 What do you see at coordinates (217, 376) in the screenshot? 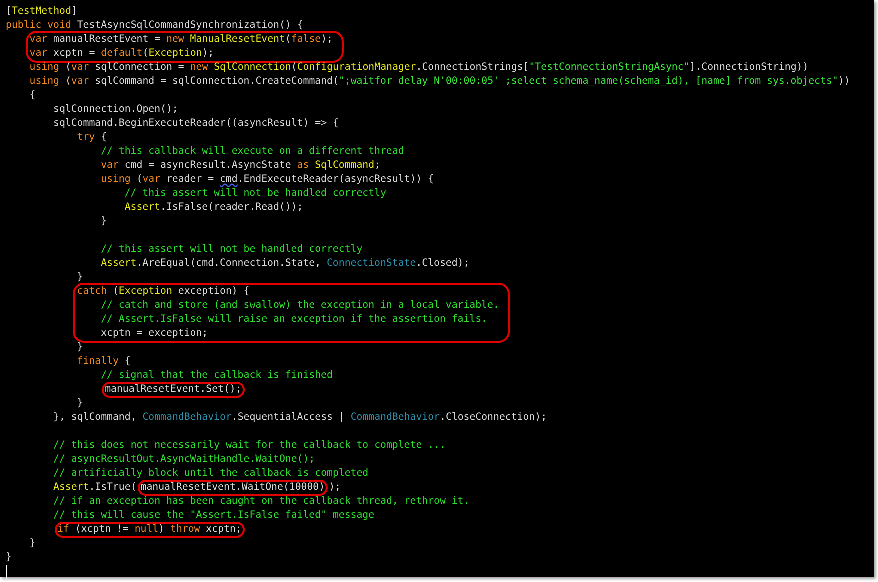
I see `code-line: // signal that the callback is finished` at bounding box center [217, 376].